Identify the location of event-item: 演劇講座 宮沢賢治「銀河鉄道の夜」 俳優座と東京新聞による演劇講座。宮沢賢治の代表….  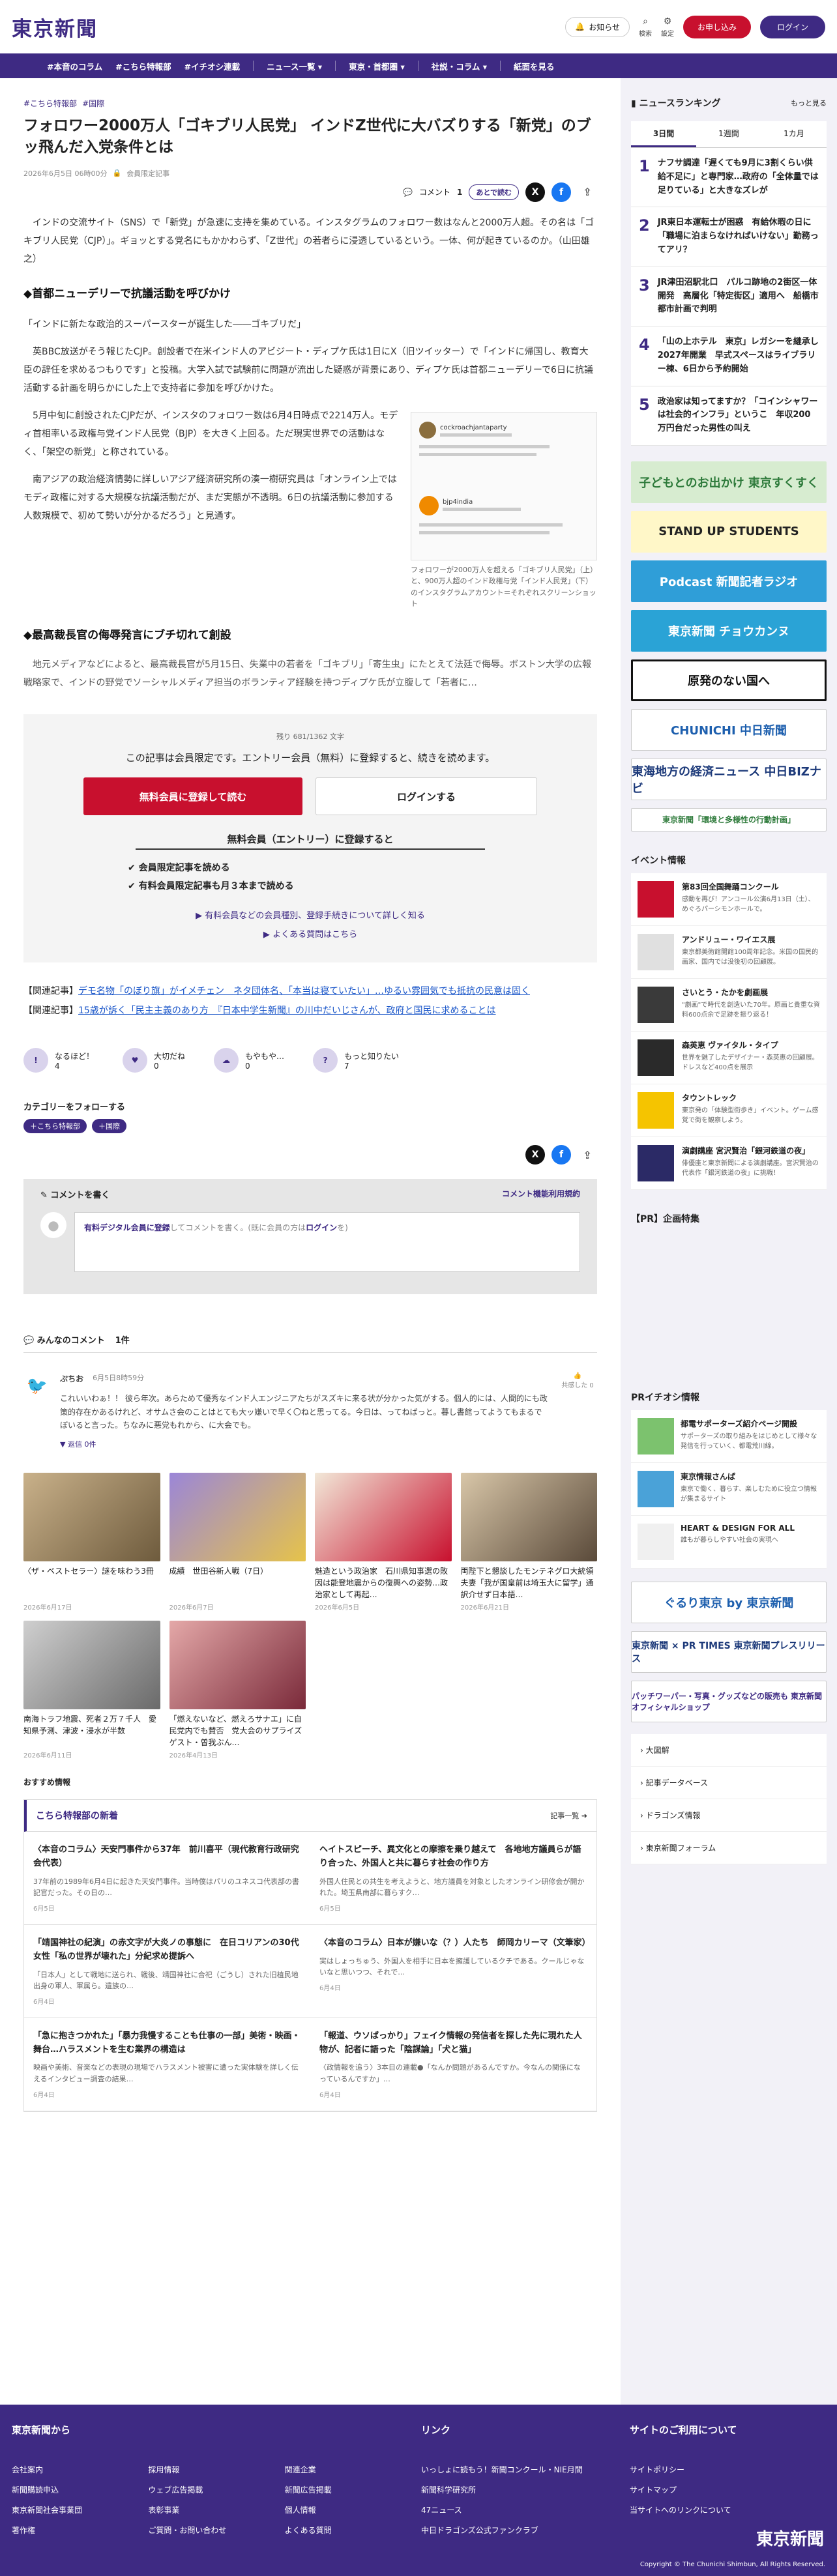
(729, 1163).